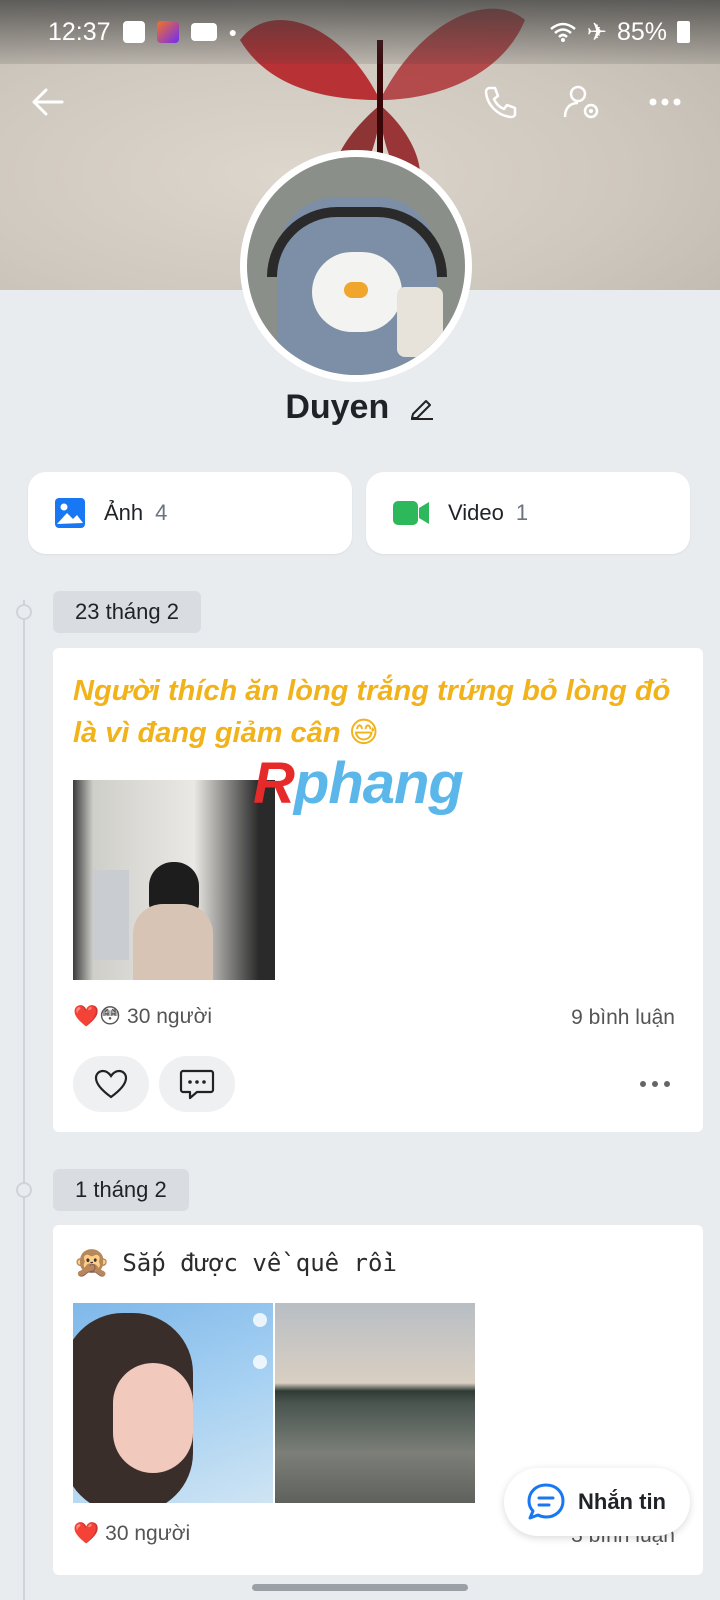 This screenshot has height=1600, width=720. I want to click on post-emoji: 🙊, so click(92, 1262).